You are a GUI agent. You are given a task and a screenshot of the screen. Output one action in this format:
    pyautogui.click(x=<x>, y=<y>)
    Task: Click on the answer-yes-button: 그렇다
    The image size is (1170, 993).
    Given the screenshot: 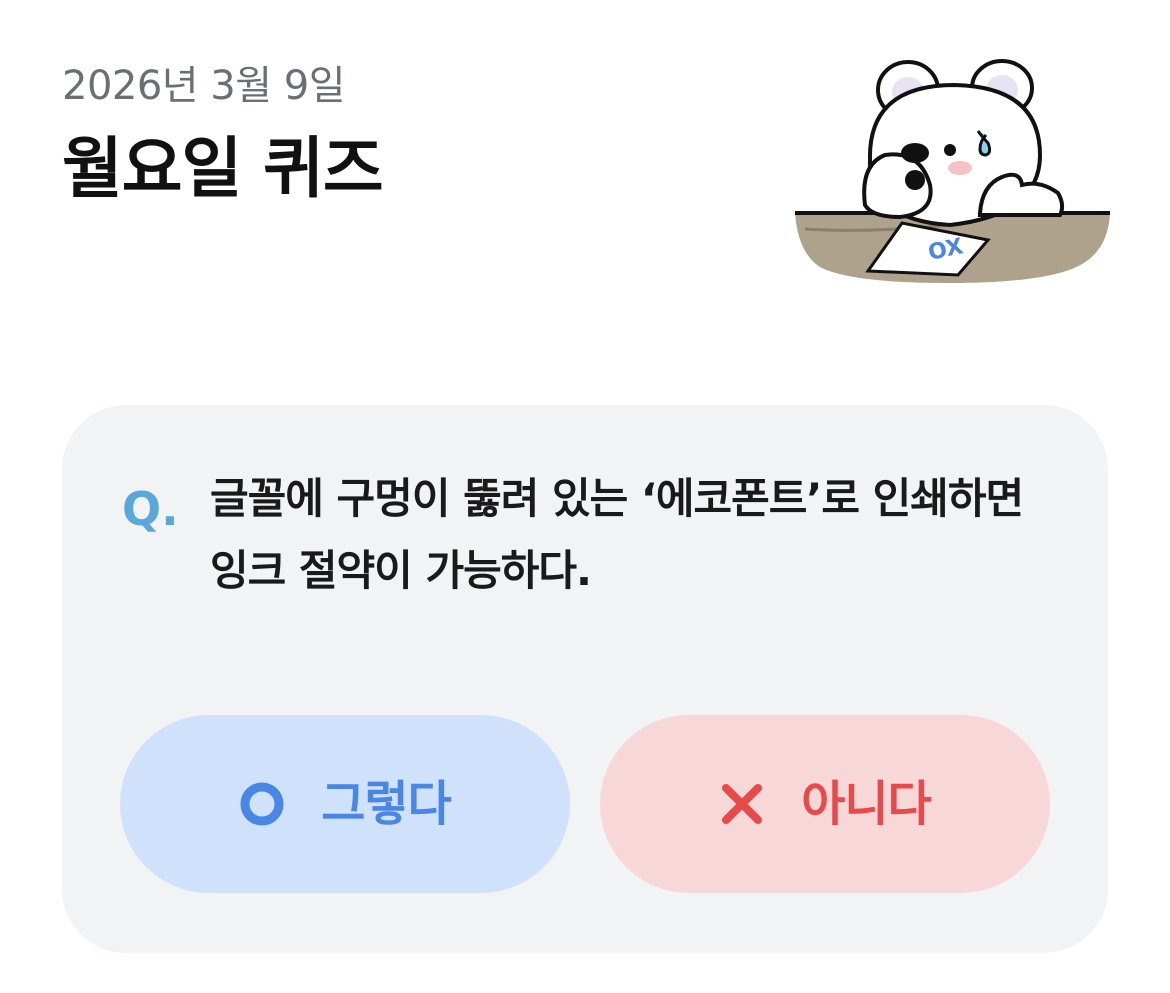 What is the action you would take?
    pyautogui.click(x=345, y=804)
    